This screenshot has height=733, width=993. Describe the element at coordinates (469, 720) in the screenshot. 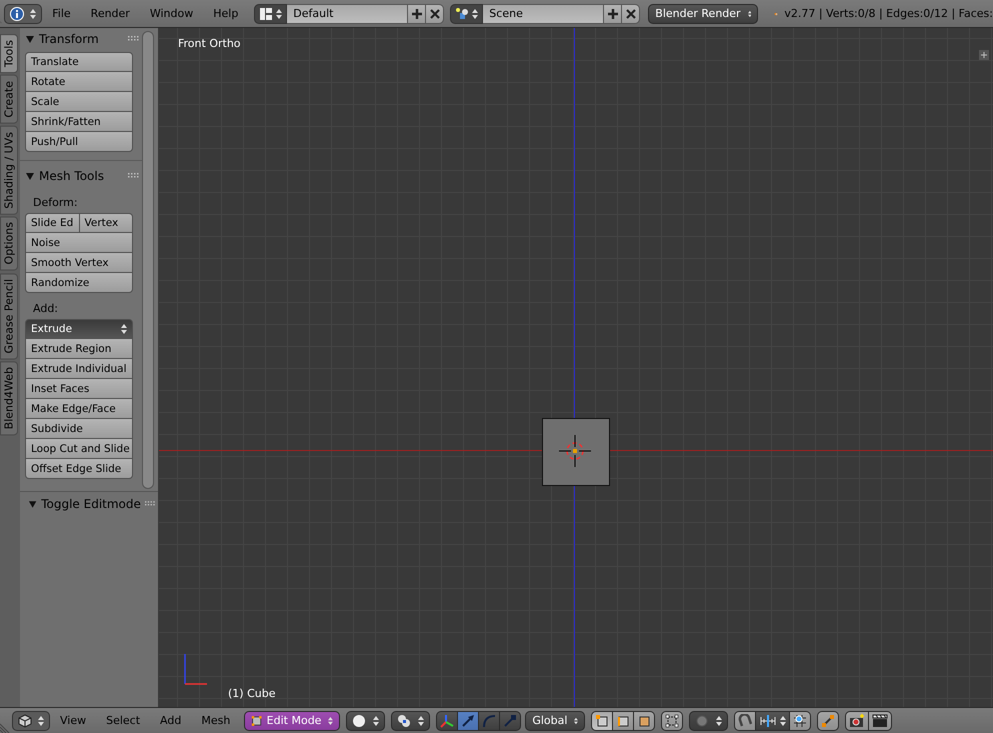

I see `translate-manipulator-button` at that location.